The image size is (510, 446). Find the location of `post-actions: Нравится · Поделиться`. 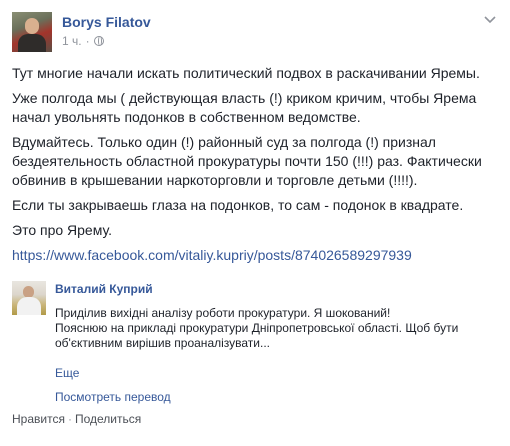

post-actions: Нравится · Поделиться is located at coordinates (76, 419).